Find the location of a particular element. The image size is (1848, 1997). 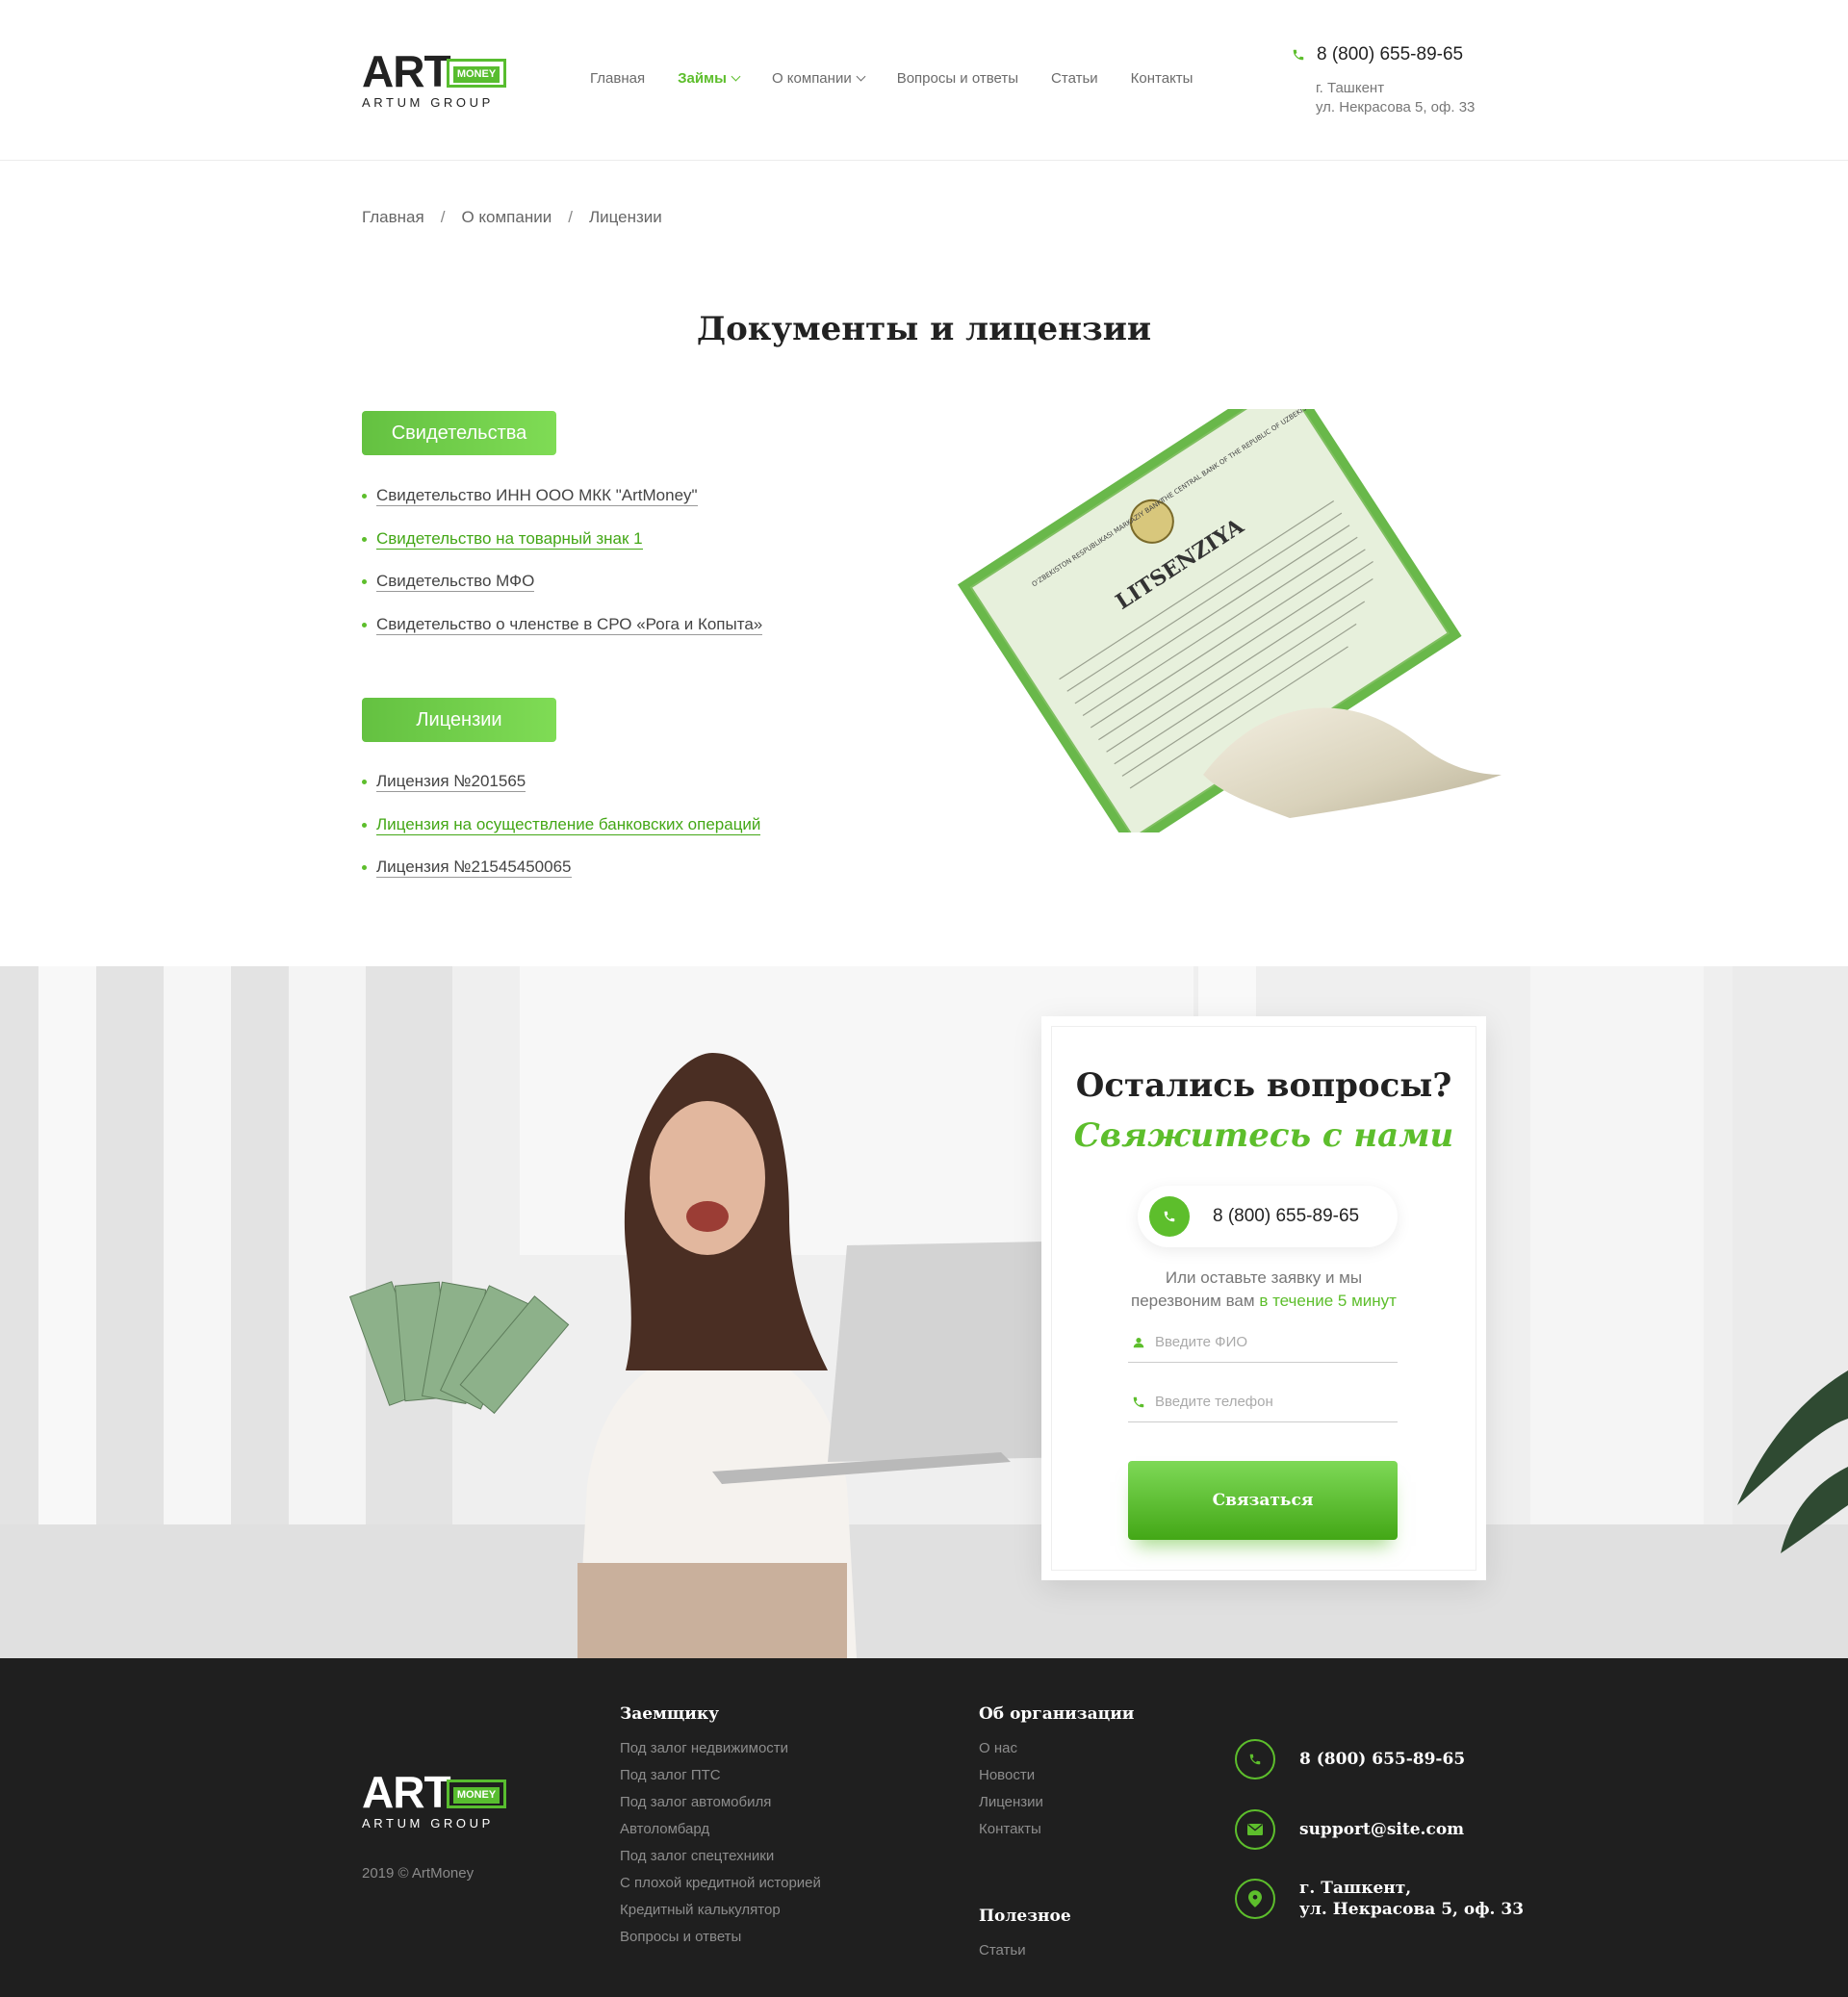

footer-link: С плохой кредитной историей is located at coordinates (720, 1888).